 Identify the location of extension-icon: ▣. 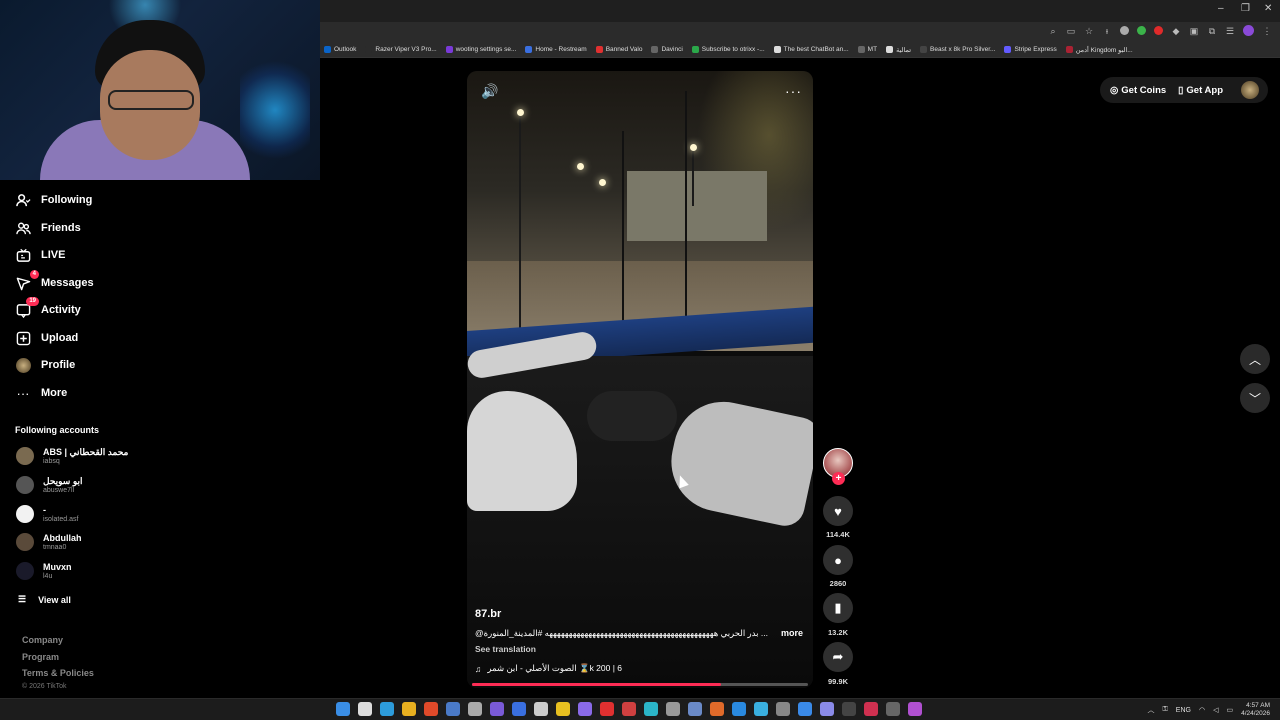
(1194, 31).